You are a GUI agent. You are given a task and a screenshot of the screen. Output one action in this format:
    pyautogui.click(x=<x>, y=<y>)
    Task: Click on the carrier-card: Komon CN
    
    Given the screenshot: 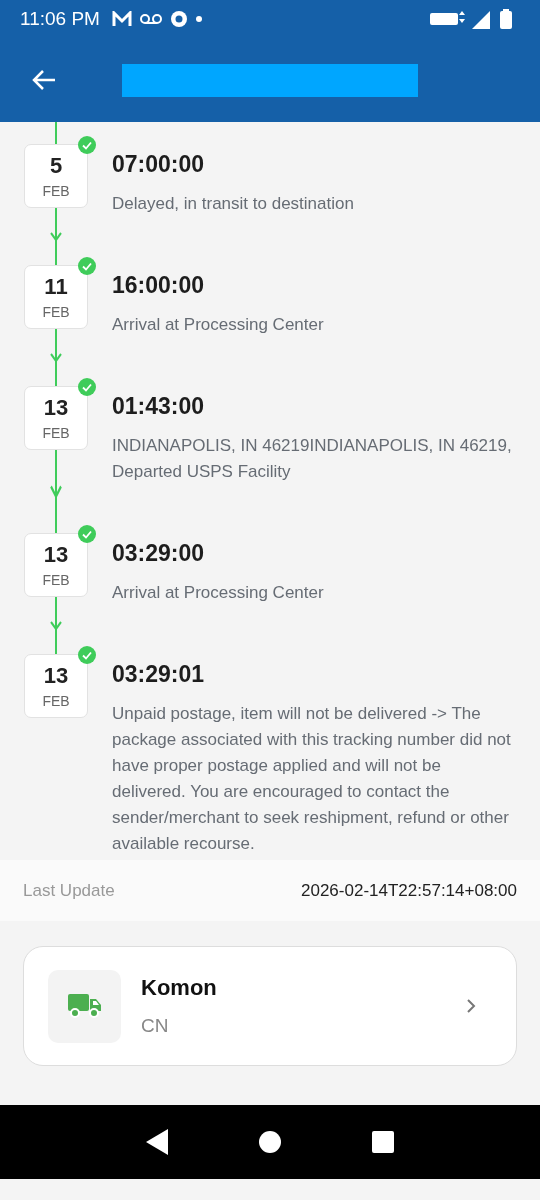 What is the action you would take?
    pyautogui.click(x=270, y=1006)
    